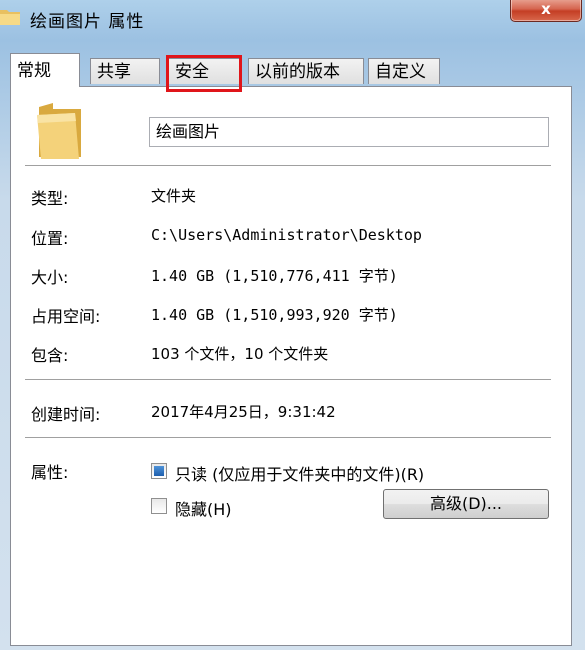  Describe the element at coordinates (240, 354) in the screenshot. I see `contains-value: 103 个文件，10 个文件夹` at that location.